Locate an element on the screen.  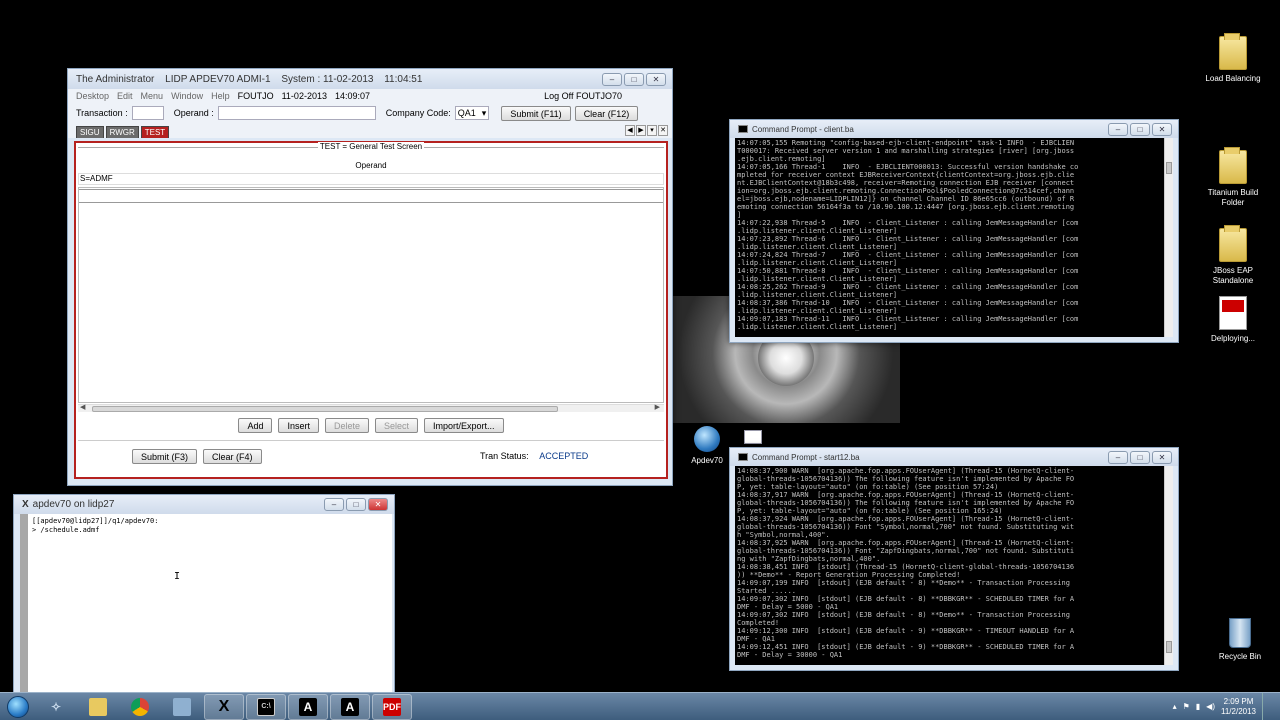
tab-sigu: SIGU is located at coordinates (90, 132).